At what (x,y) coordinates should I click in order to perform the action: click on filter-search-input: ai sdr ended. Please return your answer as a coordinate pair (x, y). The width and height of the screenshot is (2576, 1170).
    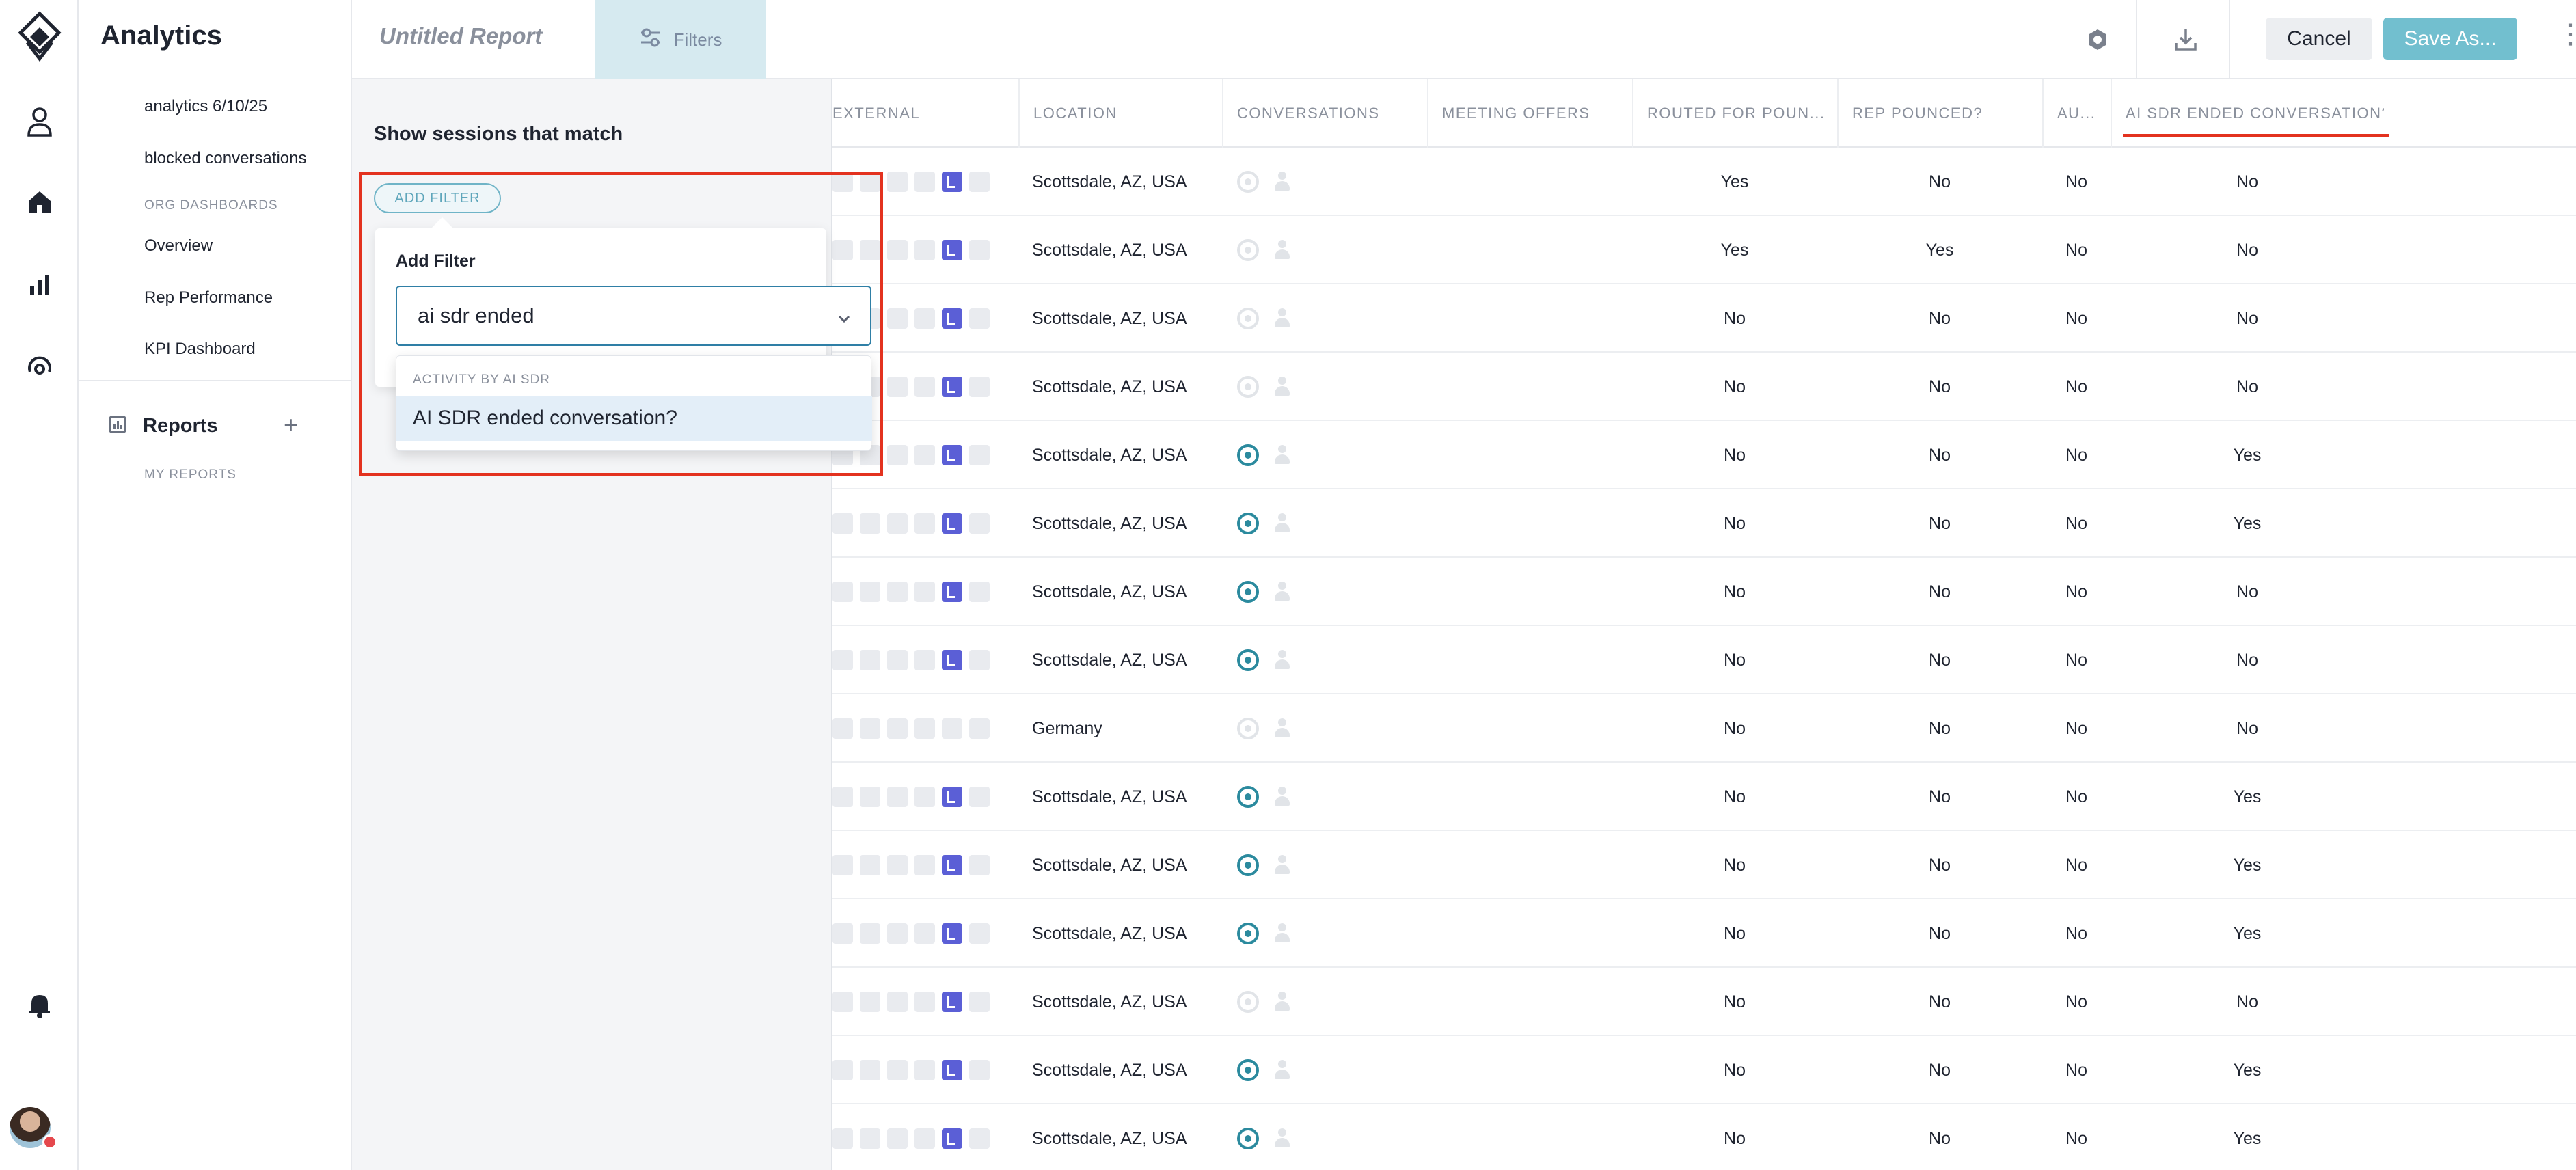
    Looking at the image, I should click on (634, 316).